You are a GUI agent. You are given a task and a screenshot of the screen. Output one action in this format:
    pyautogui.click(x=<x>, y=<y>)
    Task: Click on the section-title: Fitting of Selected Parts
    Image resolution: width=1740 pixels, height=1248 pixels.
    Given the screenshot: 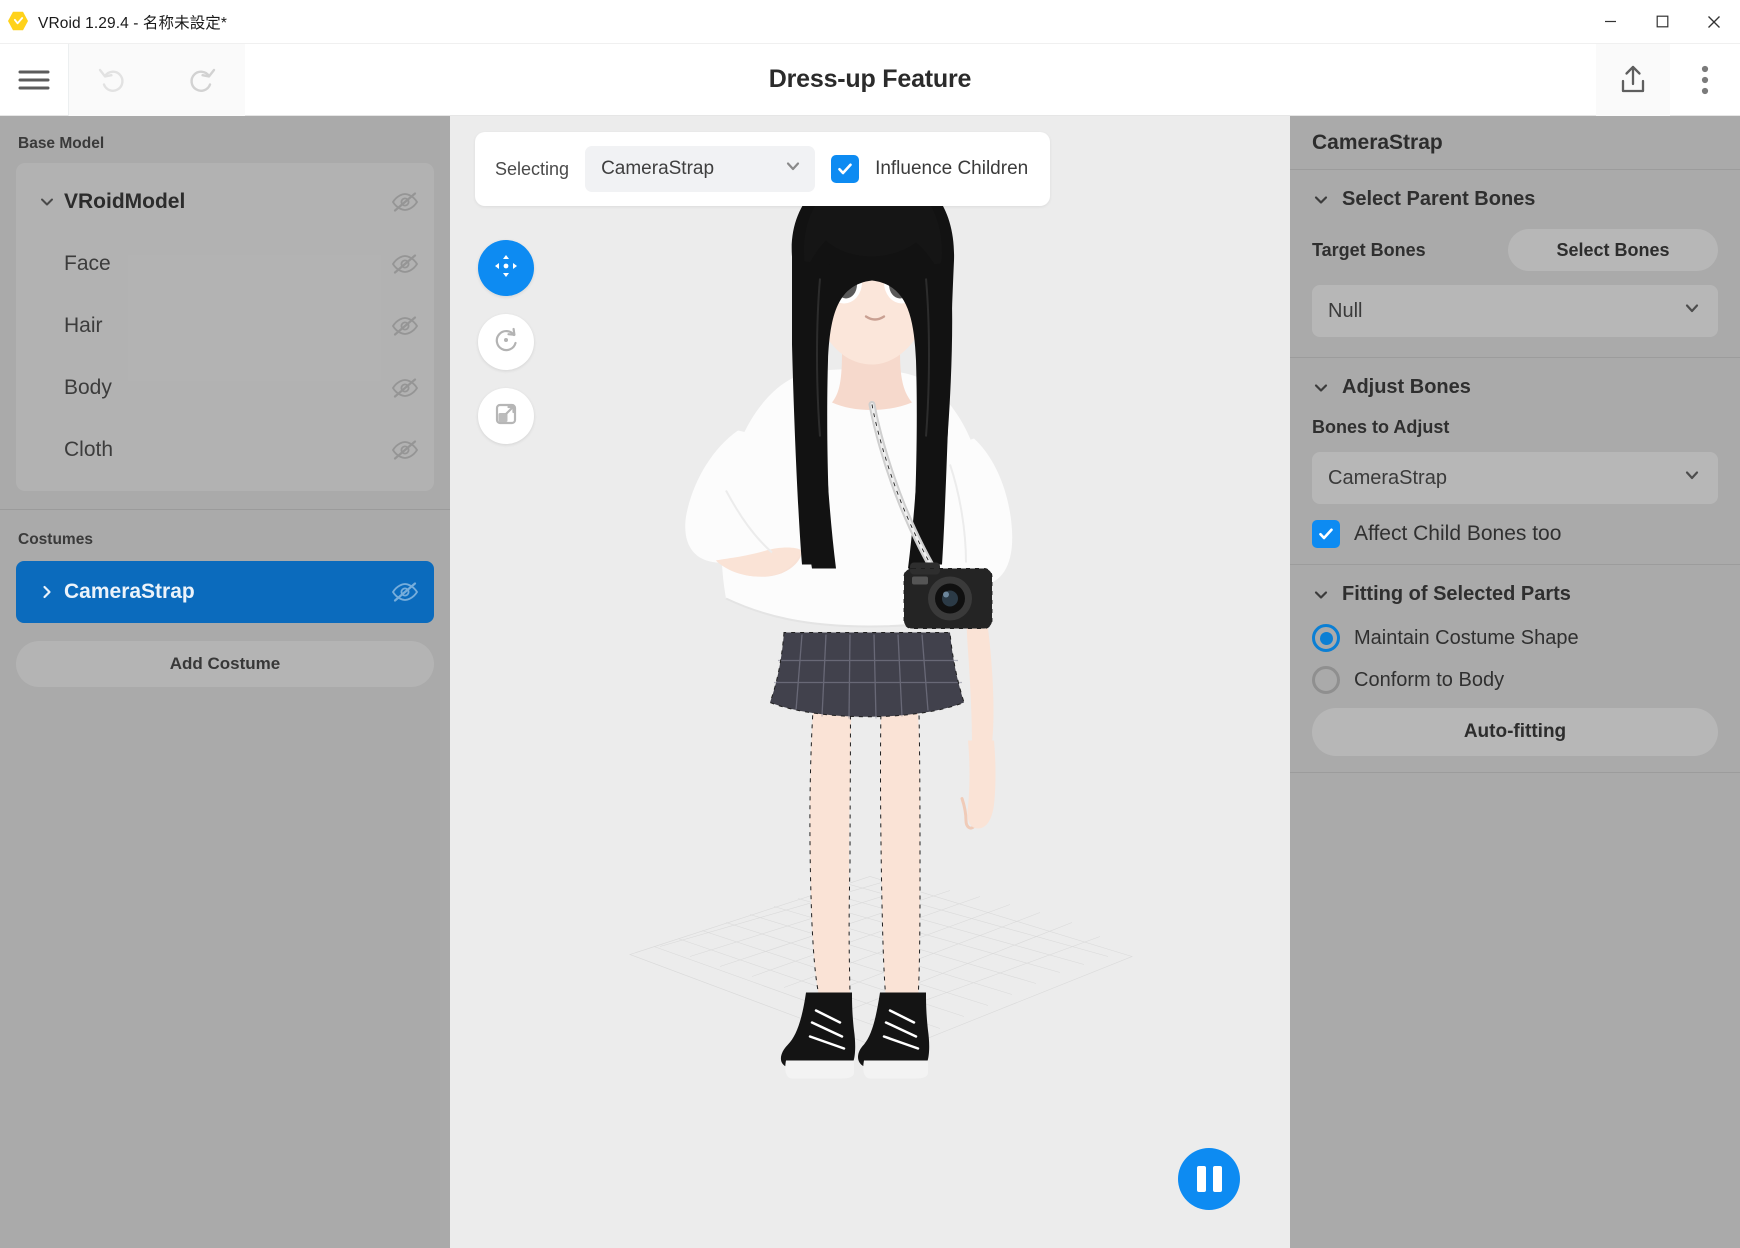 What is the action you would take?
    pyautogui.click(x=1456, y=594)
    